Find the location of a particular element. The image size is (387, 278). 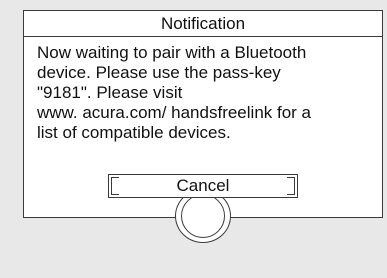

cancel-button-label: Cancel is located at coordinates (203, 185).